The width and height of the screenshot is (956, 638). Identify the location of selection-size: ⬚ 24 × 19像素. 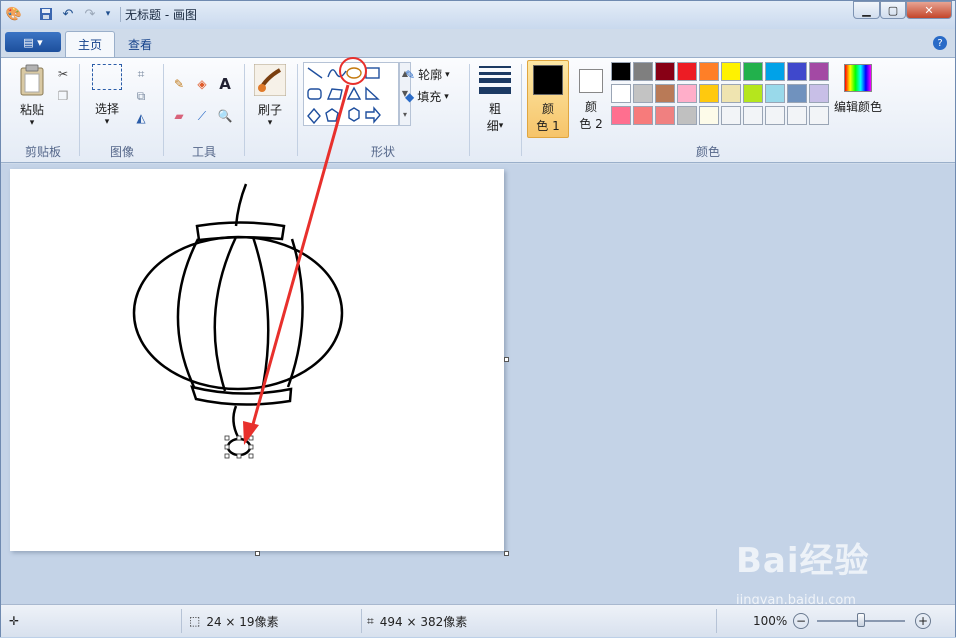
(234, 621).